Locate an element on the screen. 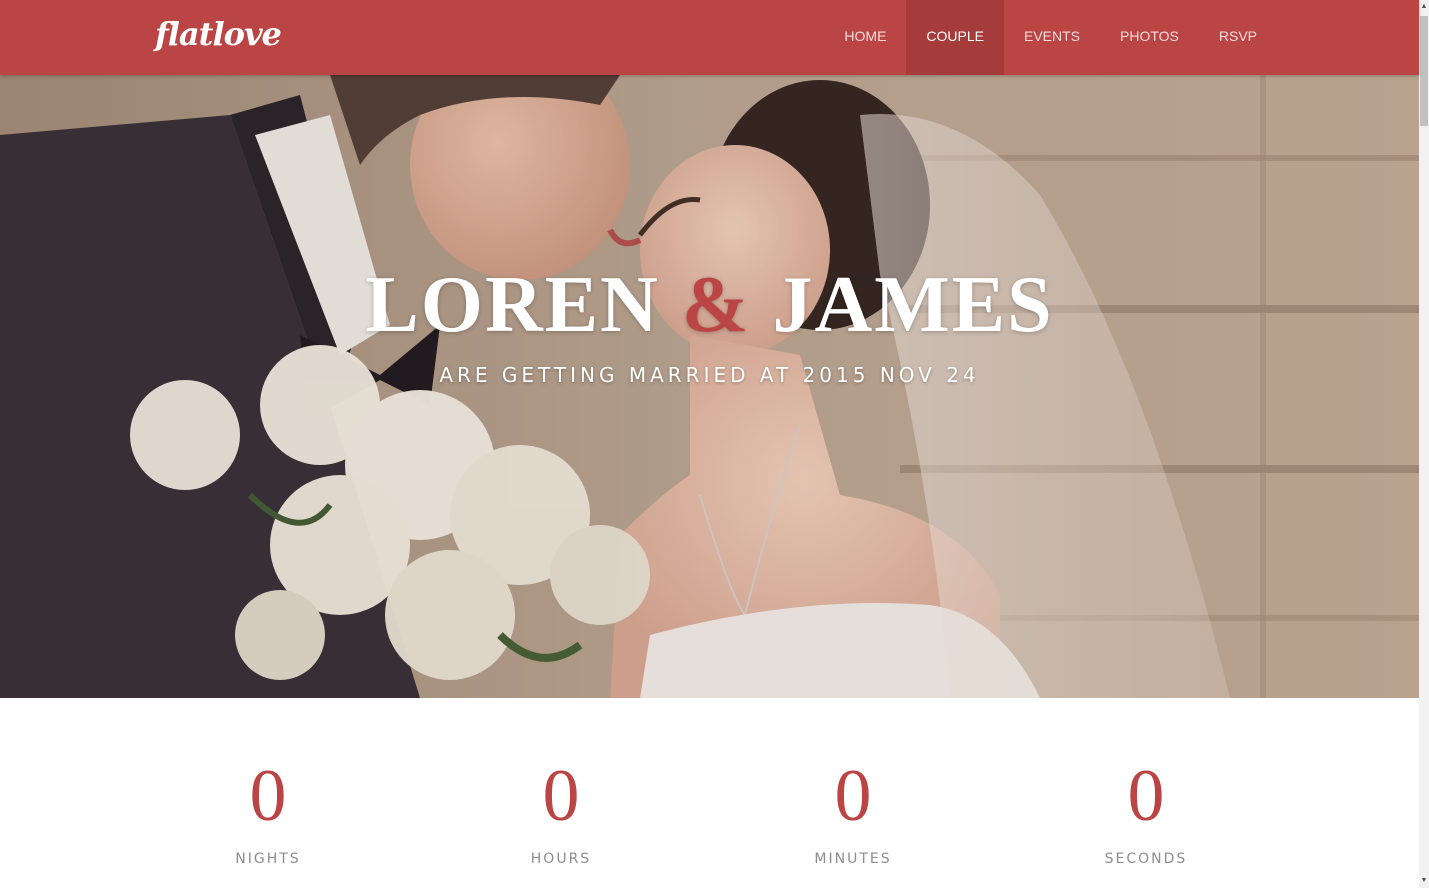 This screenshot has height=888, width=1429. top-navbar: flatlove HOME COUPLE EVENTS PHOTOS RSVP is located at coordinates (709, 37).